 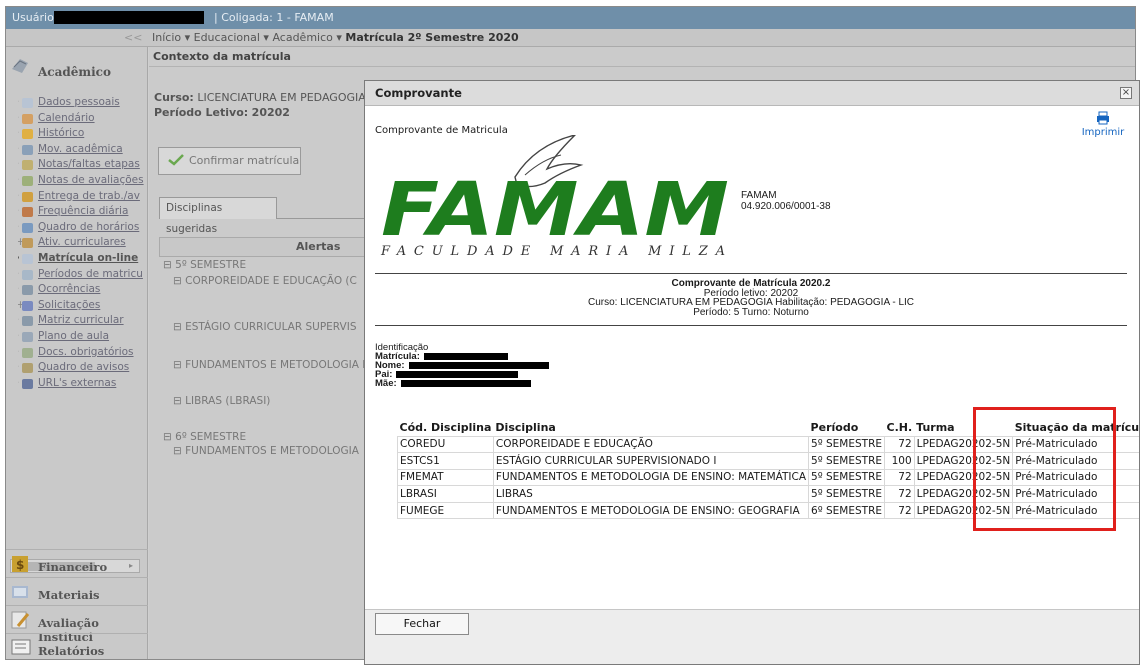 I want to click on breadcrumb-educacional: Educacional ▾, so click(x=231, y=37).